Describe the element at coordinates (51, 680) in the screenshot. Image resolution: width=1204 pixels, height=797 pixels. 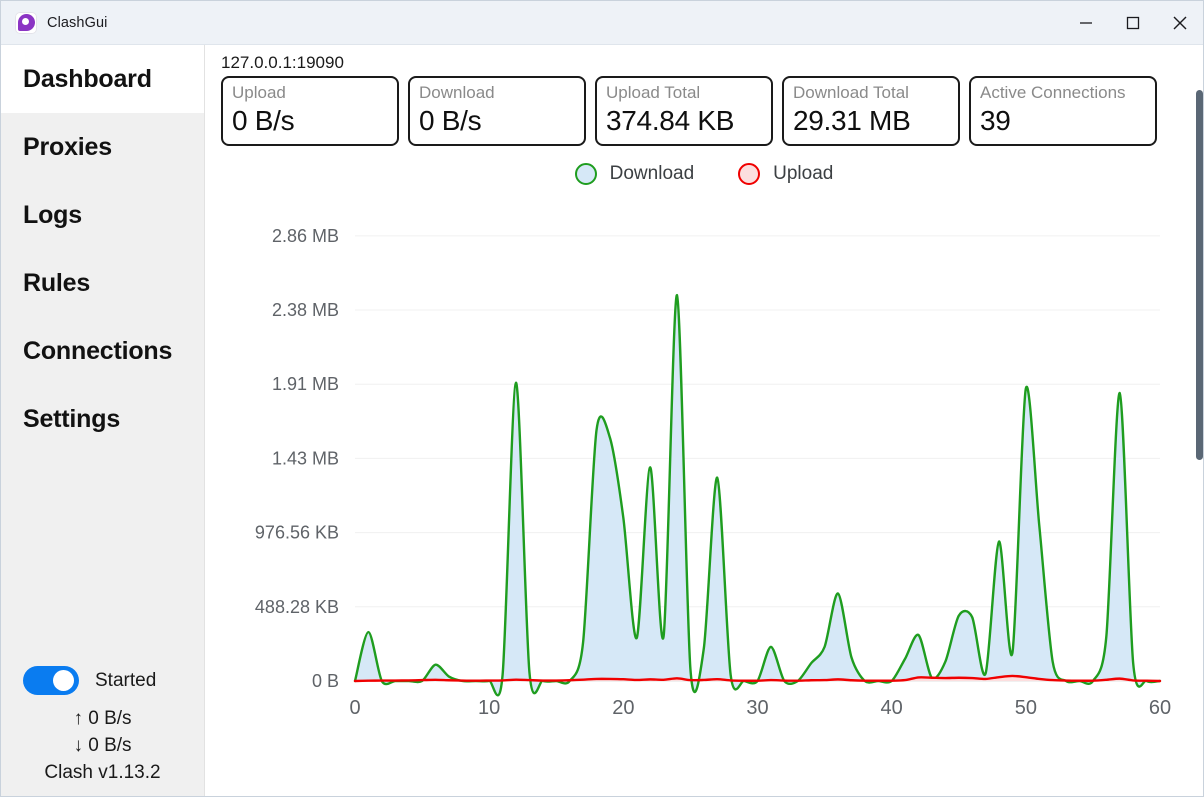
I see `service-toggle` at that location.